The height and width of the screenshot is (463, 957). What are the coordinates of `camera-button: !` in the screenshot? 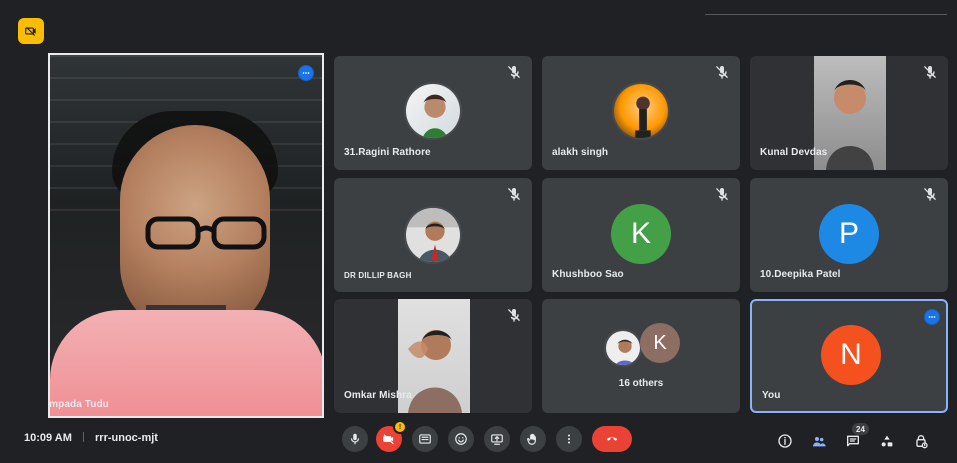 It's located at (390, 437).